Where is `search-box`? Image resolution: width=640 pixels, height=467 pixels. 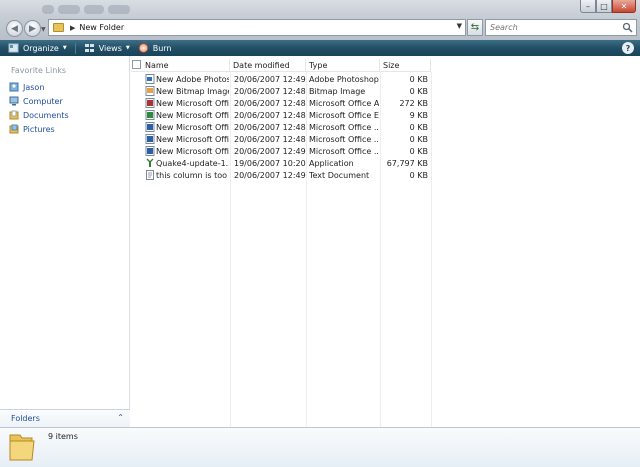 search-box is located at coordinates (561, 27).